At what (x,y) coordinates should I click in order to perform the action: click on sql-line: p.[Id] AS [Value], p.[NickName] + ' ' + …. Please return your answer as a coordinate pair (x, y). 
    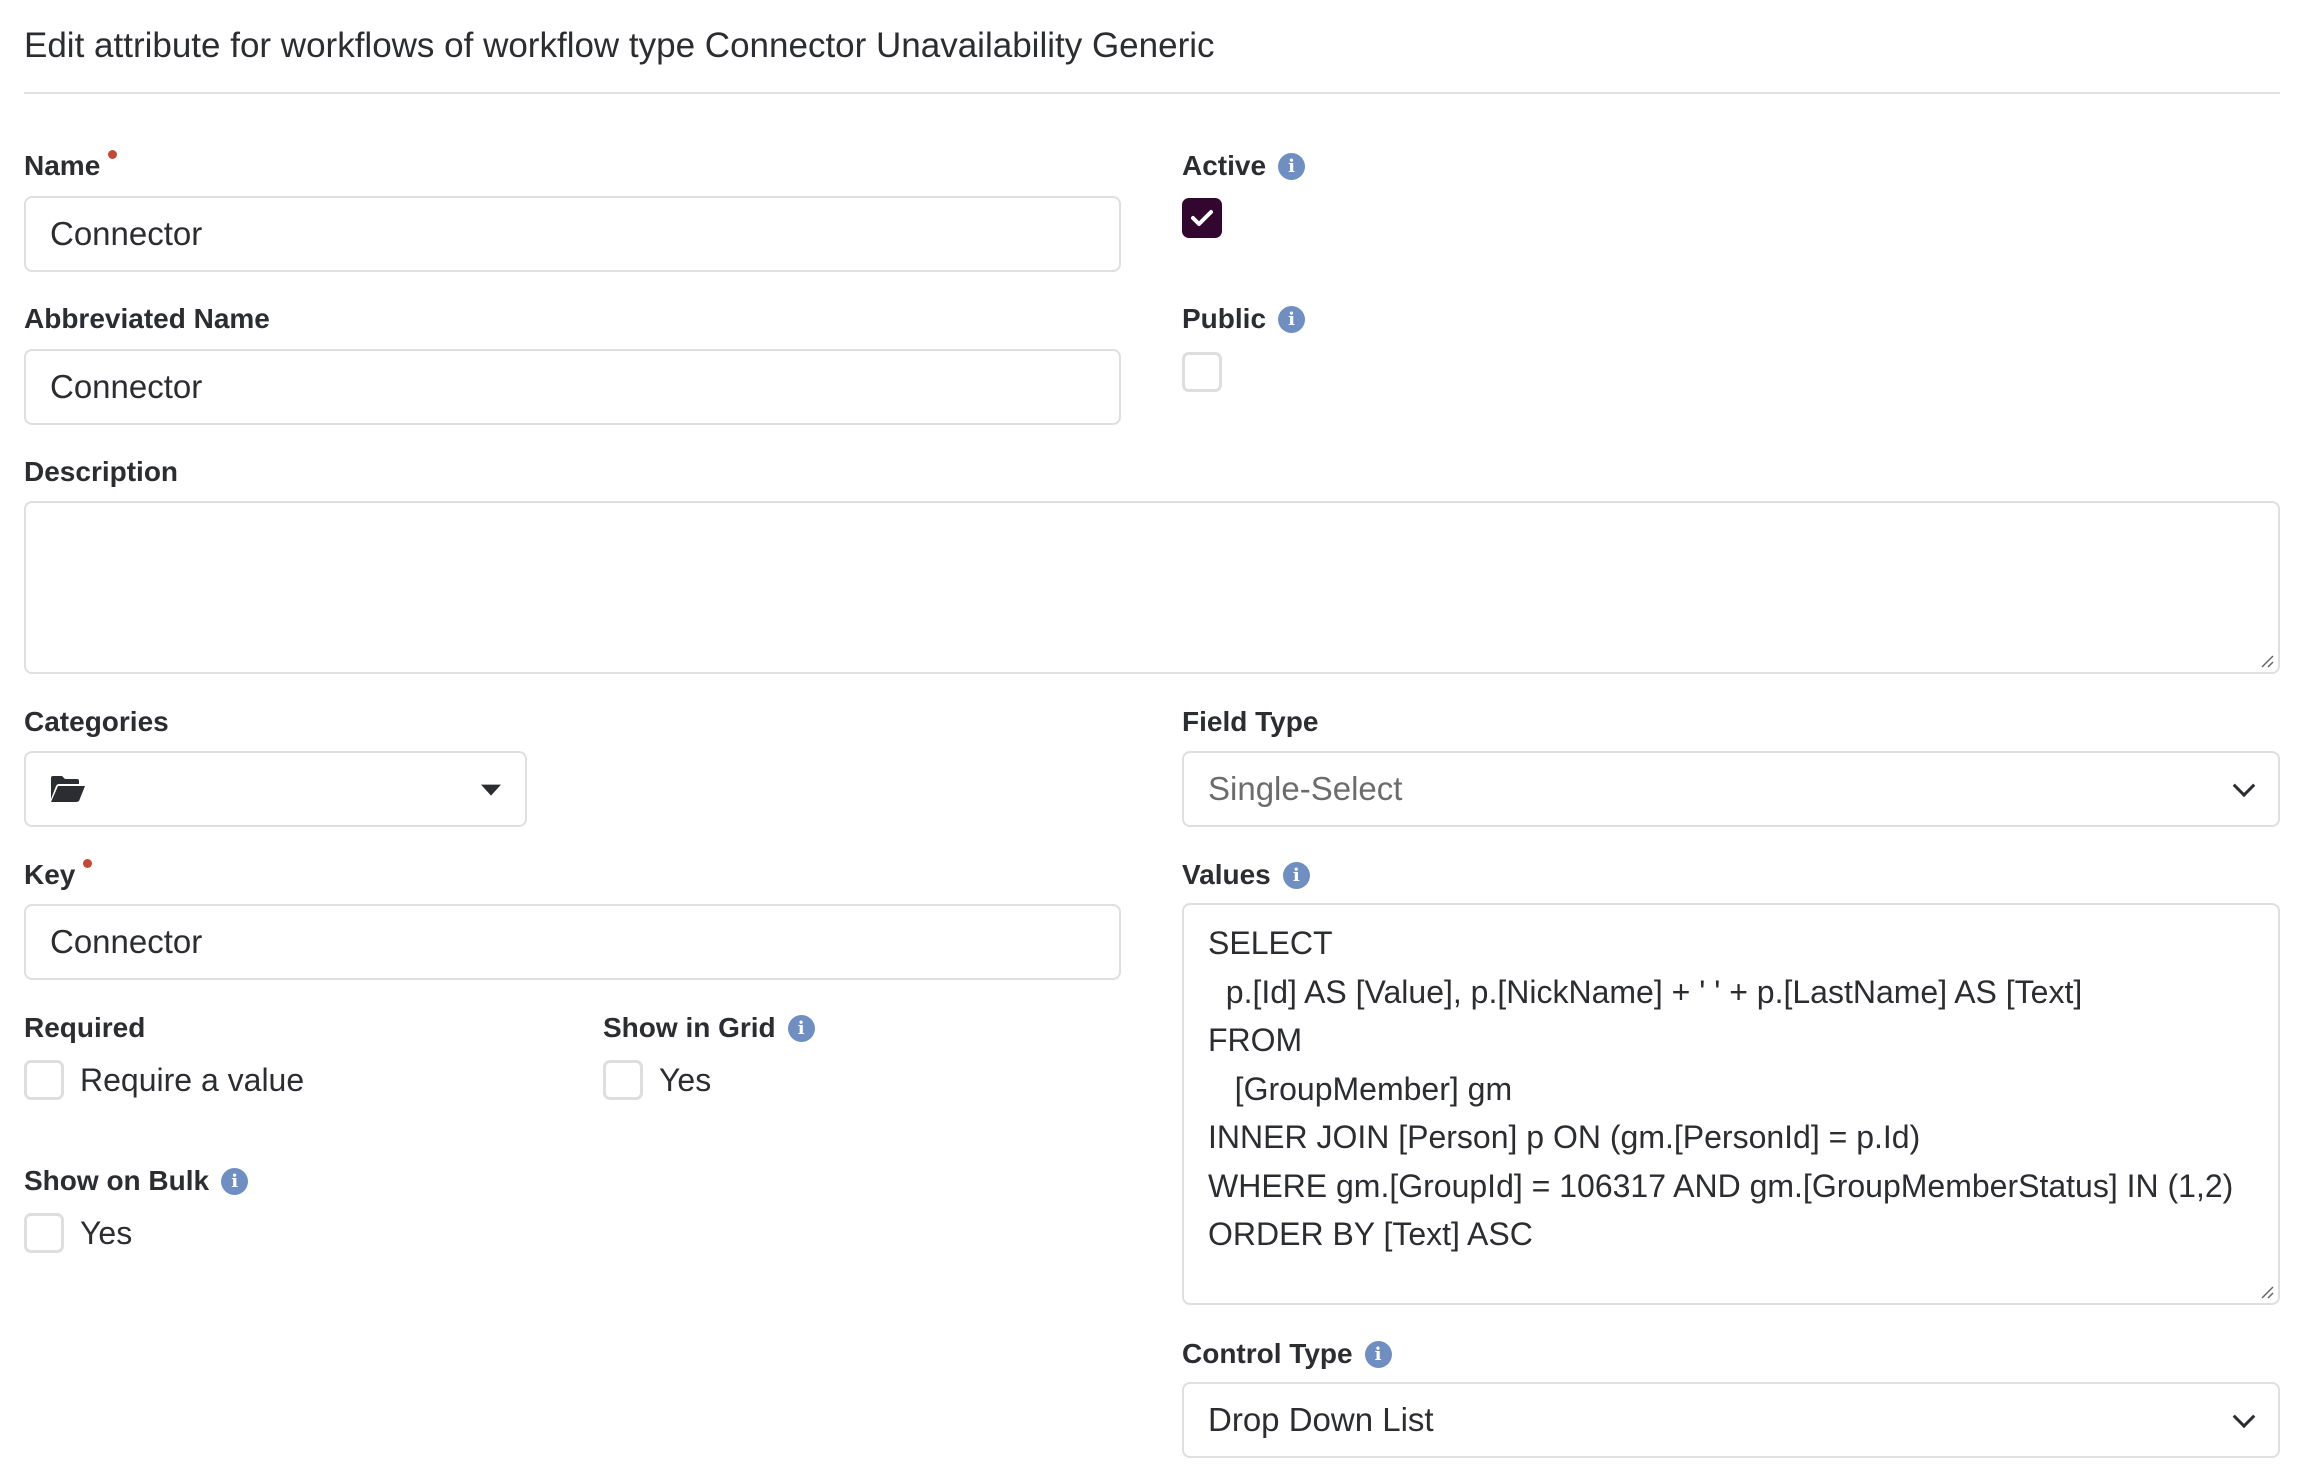
    Looking at the image, I should click on (1645, 991).